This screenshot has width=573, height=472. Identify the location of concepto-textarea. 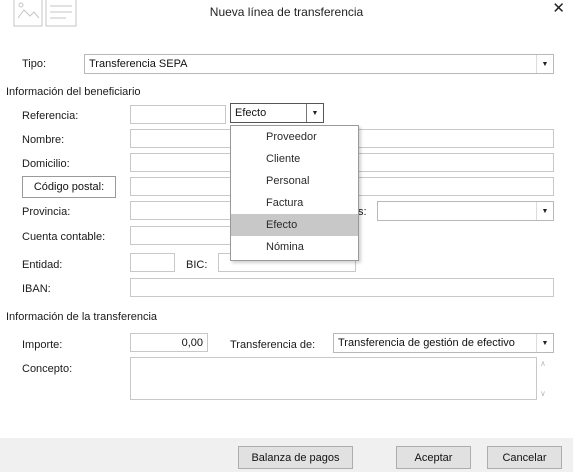
(333, 378).